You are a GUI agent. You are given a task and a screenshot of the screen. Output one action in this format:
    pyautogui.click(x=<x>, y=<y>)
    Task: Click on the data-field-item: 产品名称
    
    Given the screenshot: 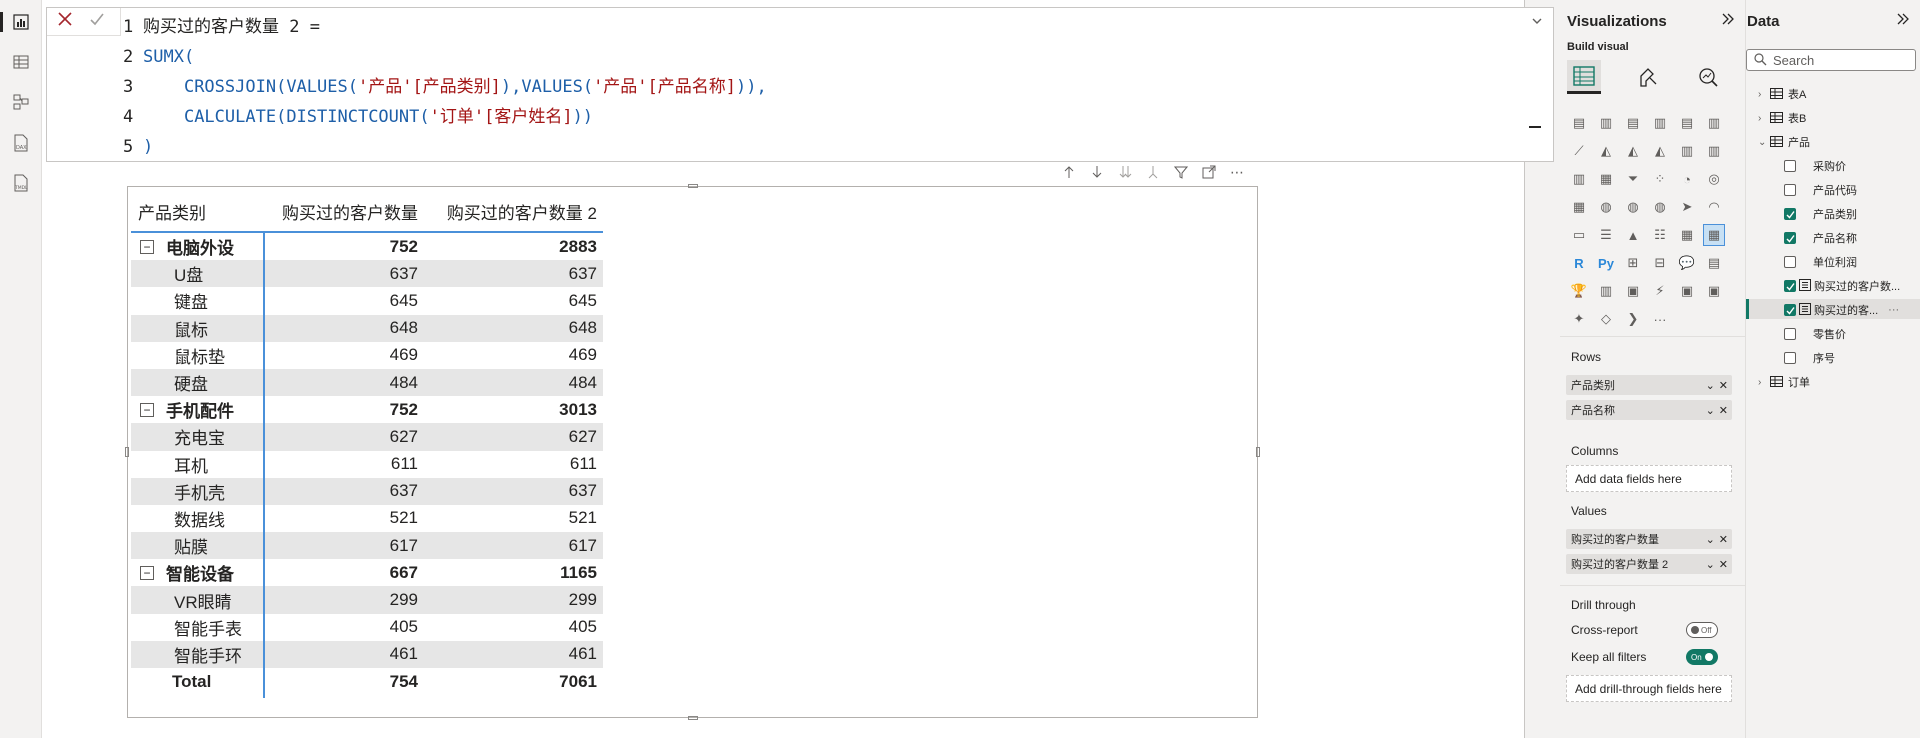 What is the action you would take?
    pyautogui.click(x=1820, y=238)
    